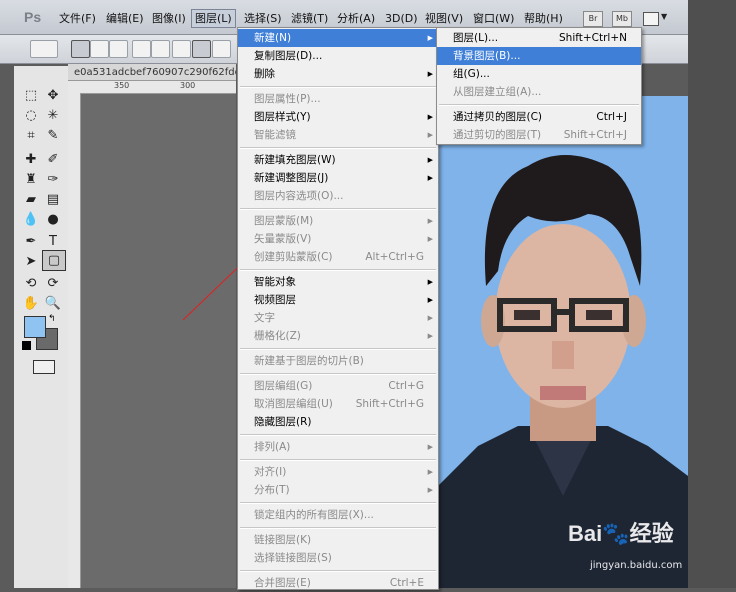 This screenshot has width=736, height=592. I want to click on menu-item: 图层样式(Y) ▶, so click(338, 117).